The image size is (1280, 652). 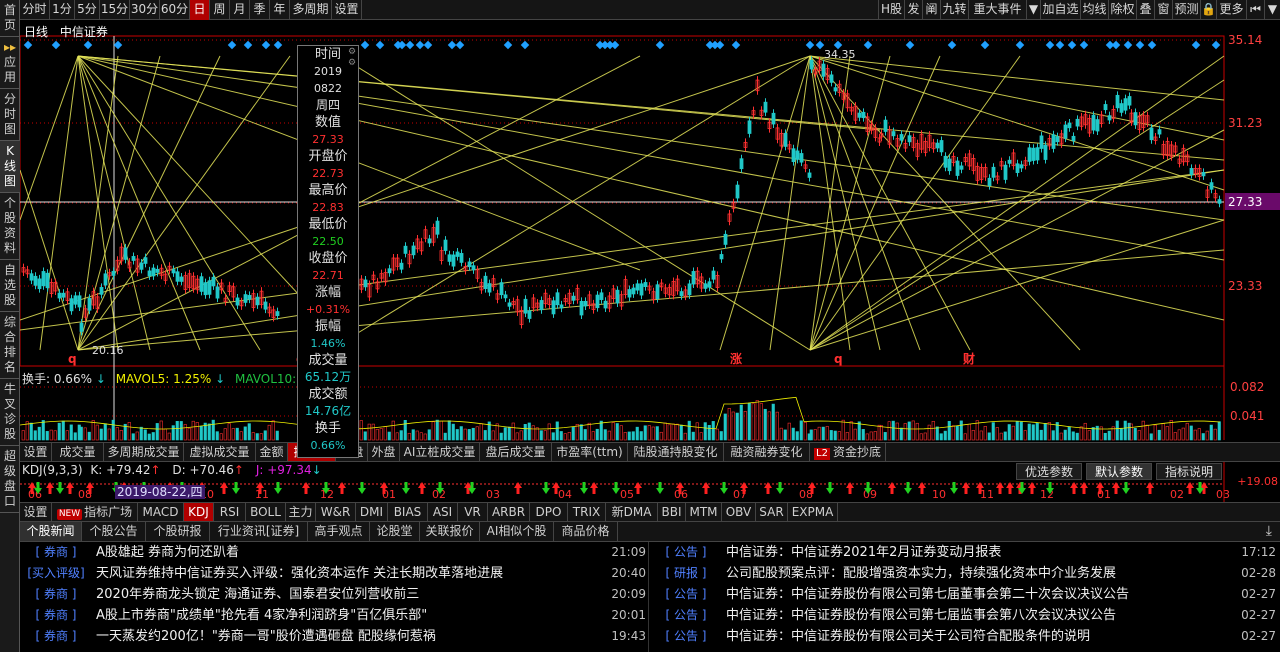 I want to click on chart-marker-2: 涨, so click(x=736, y=358).